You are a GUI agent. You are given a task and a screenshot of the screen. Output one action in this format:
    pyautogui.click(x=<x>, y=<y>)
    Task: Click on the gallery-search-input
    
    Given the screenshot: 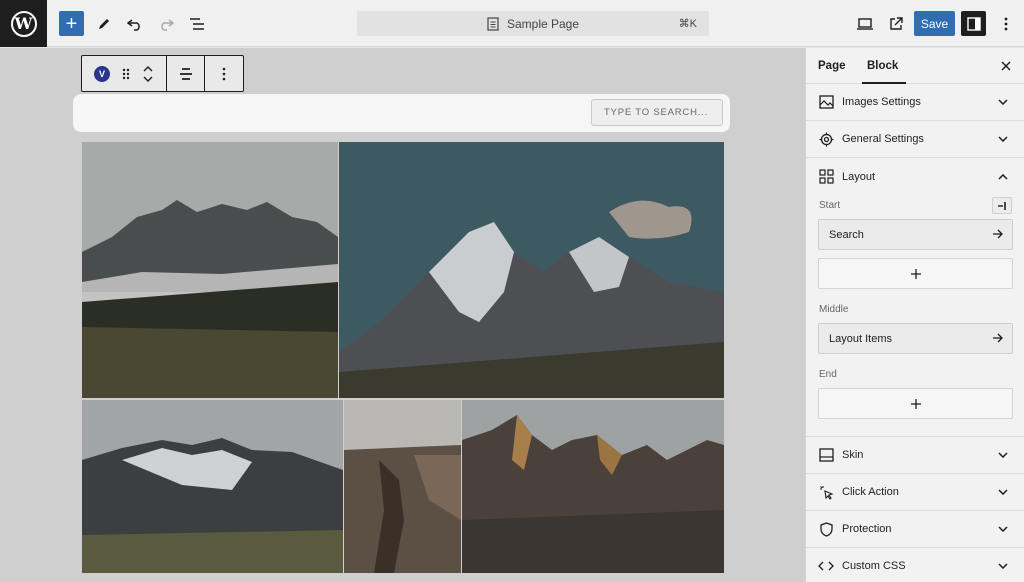 What is the action you would take?
    pyautogui.click(x=657, y=112)
    